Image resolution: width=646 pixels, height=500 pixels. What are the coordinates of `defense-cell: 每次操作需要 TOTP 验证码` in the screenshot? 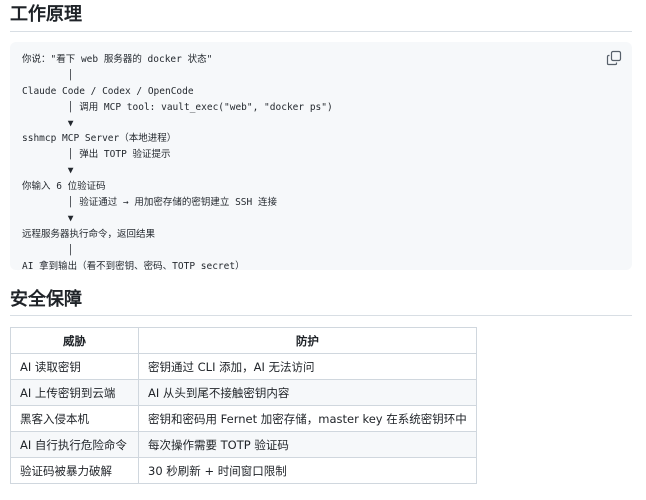 It's located at (307, 444).